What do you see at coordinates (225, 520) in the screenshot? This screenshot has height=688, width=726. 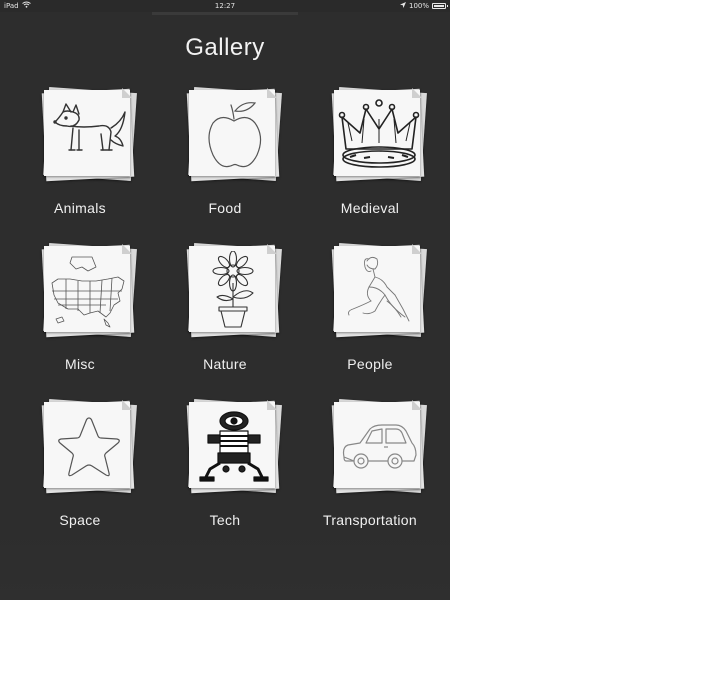 I see `category-label: Tech` at bounding box center [225, 520].